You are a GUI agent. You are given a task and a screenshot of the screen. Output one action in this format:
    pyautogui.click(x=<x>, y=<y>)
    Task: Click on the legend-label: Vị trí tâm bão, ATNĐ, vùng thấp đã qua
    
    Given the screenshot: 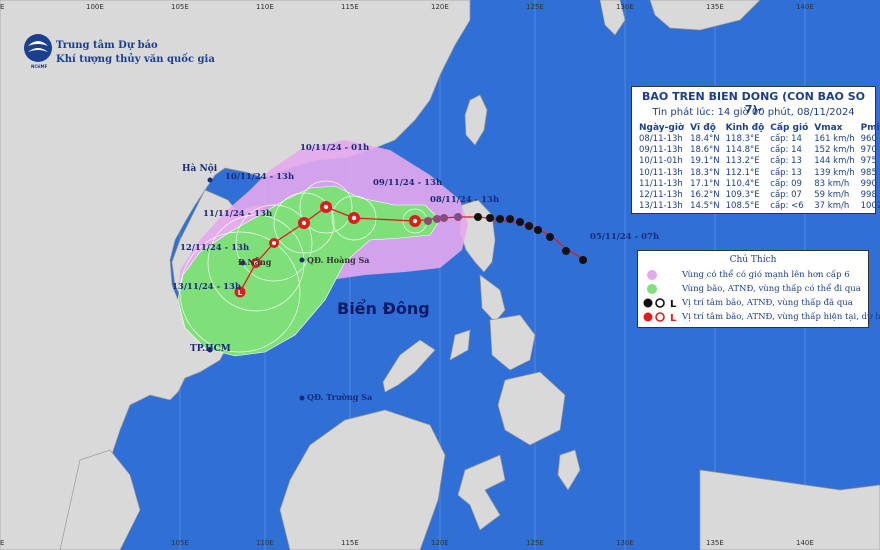 What is the action you would take?
    pyautogui.click(x=767, y=303)
    